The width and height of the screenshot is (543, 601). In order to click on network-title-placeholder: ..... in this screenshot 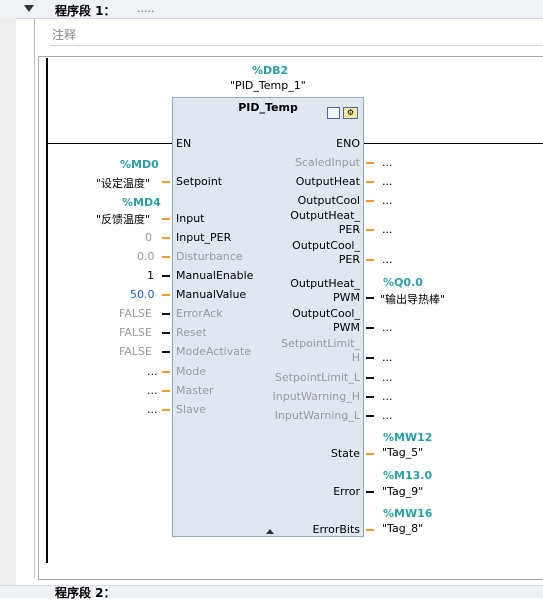, I will do `click(145, 8)`.